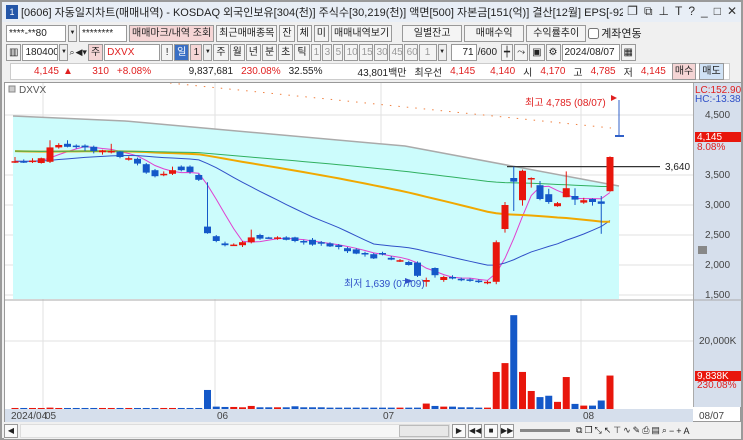 The width and height of the screenshot is (743, 440). Describe the element at coordinates (269, 52) in the screenshot. I see `tab-minute: 분` at that location.